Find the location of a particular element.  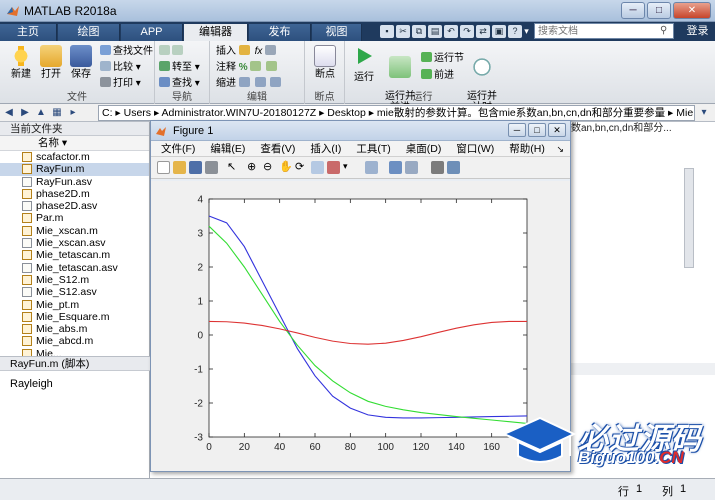

tab-editor: 编辑器 is located at coordinates (216, 32).